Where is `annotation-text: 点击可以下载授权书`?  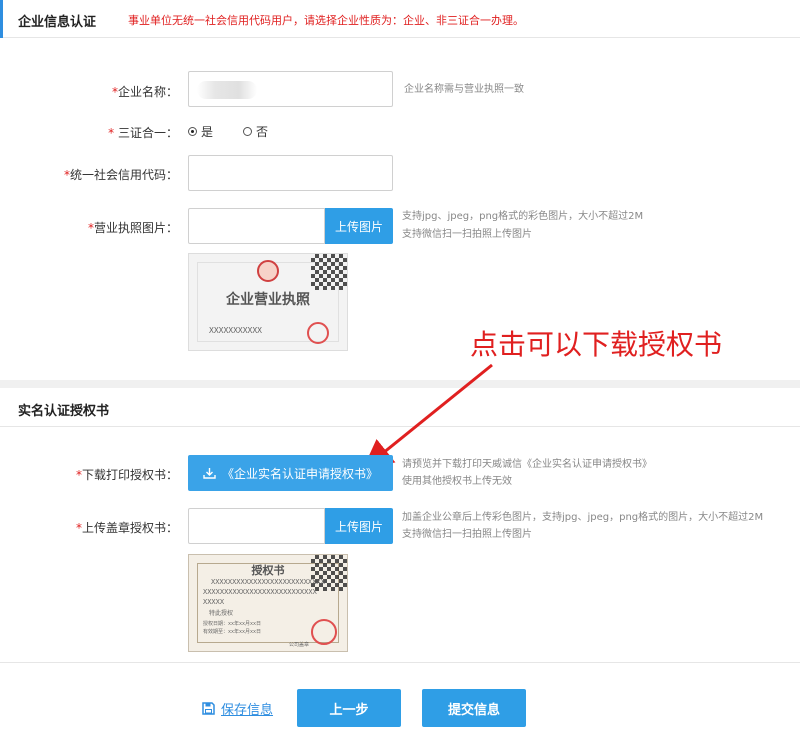
annotation-text: 点击可以下载授权书 is located at coordinates (596, 344).